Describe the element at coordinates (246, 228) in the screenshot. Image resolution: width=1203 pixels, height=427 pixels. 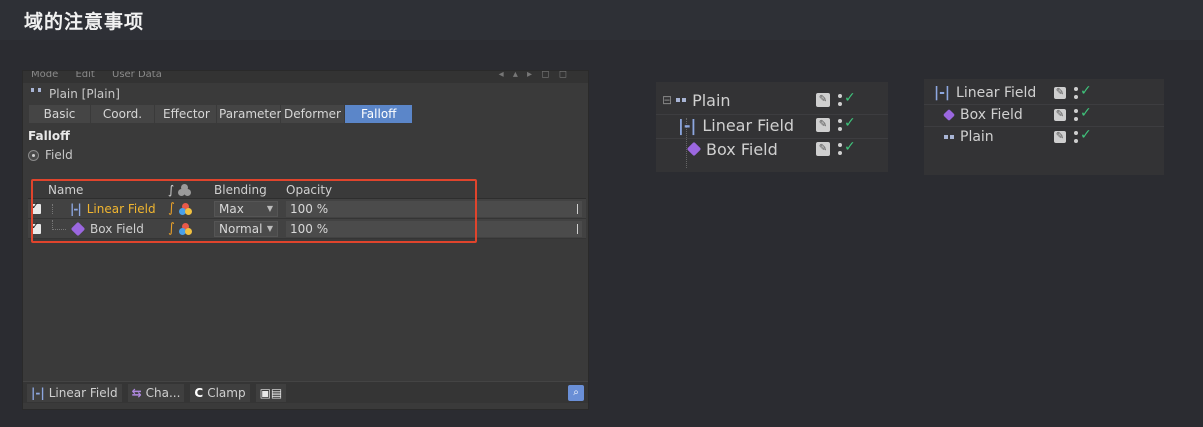
I see `blending-select: Normal ▼` at that location.